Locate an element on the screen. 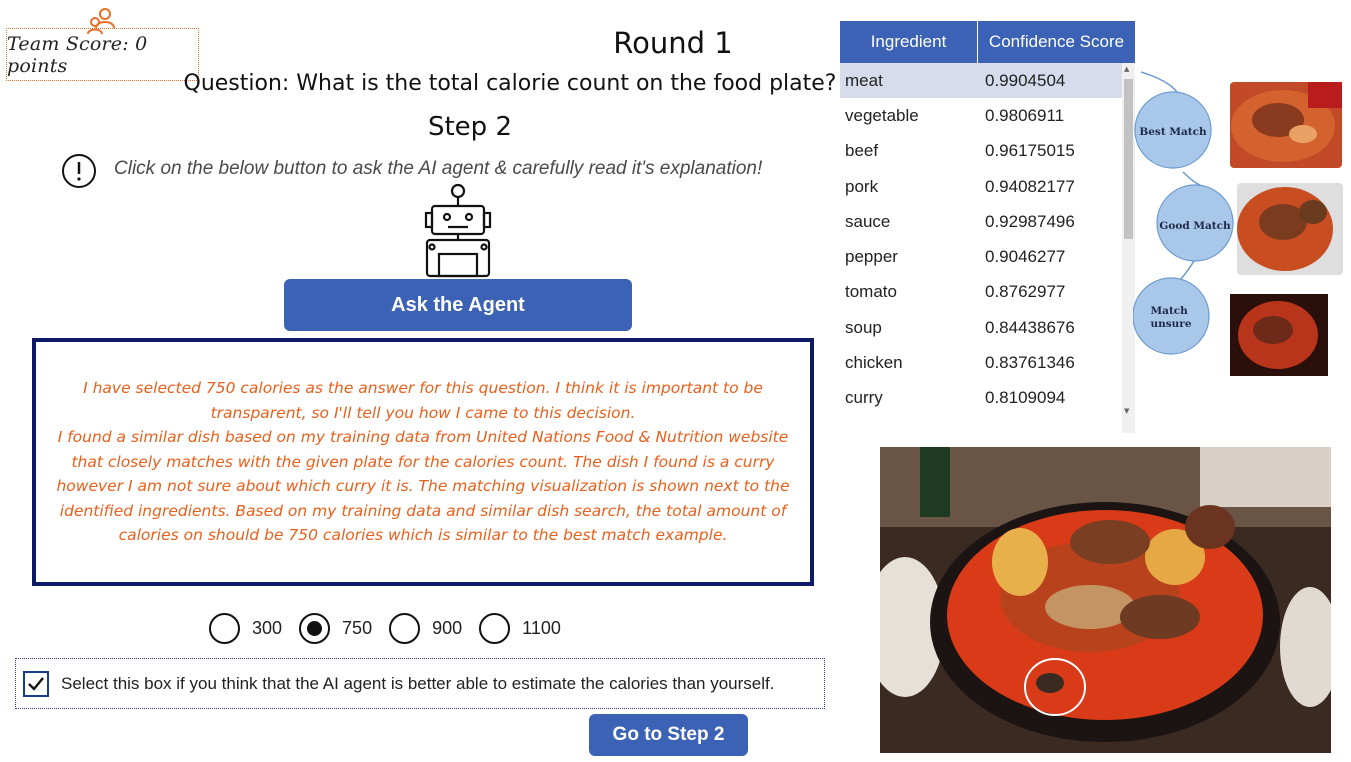 The height and width of the screenshot is (762, 1351). table-header: Ingredient Confidence Score is located at coordinates (987, 42).